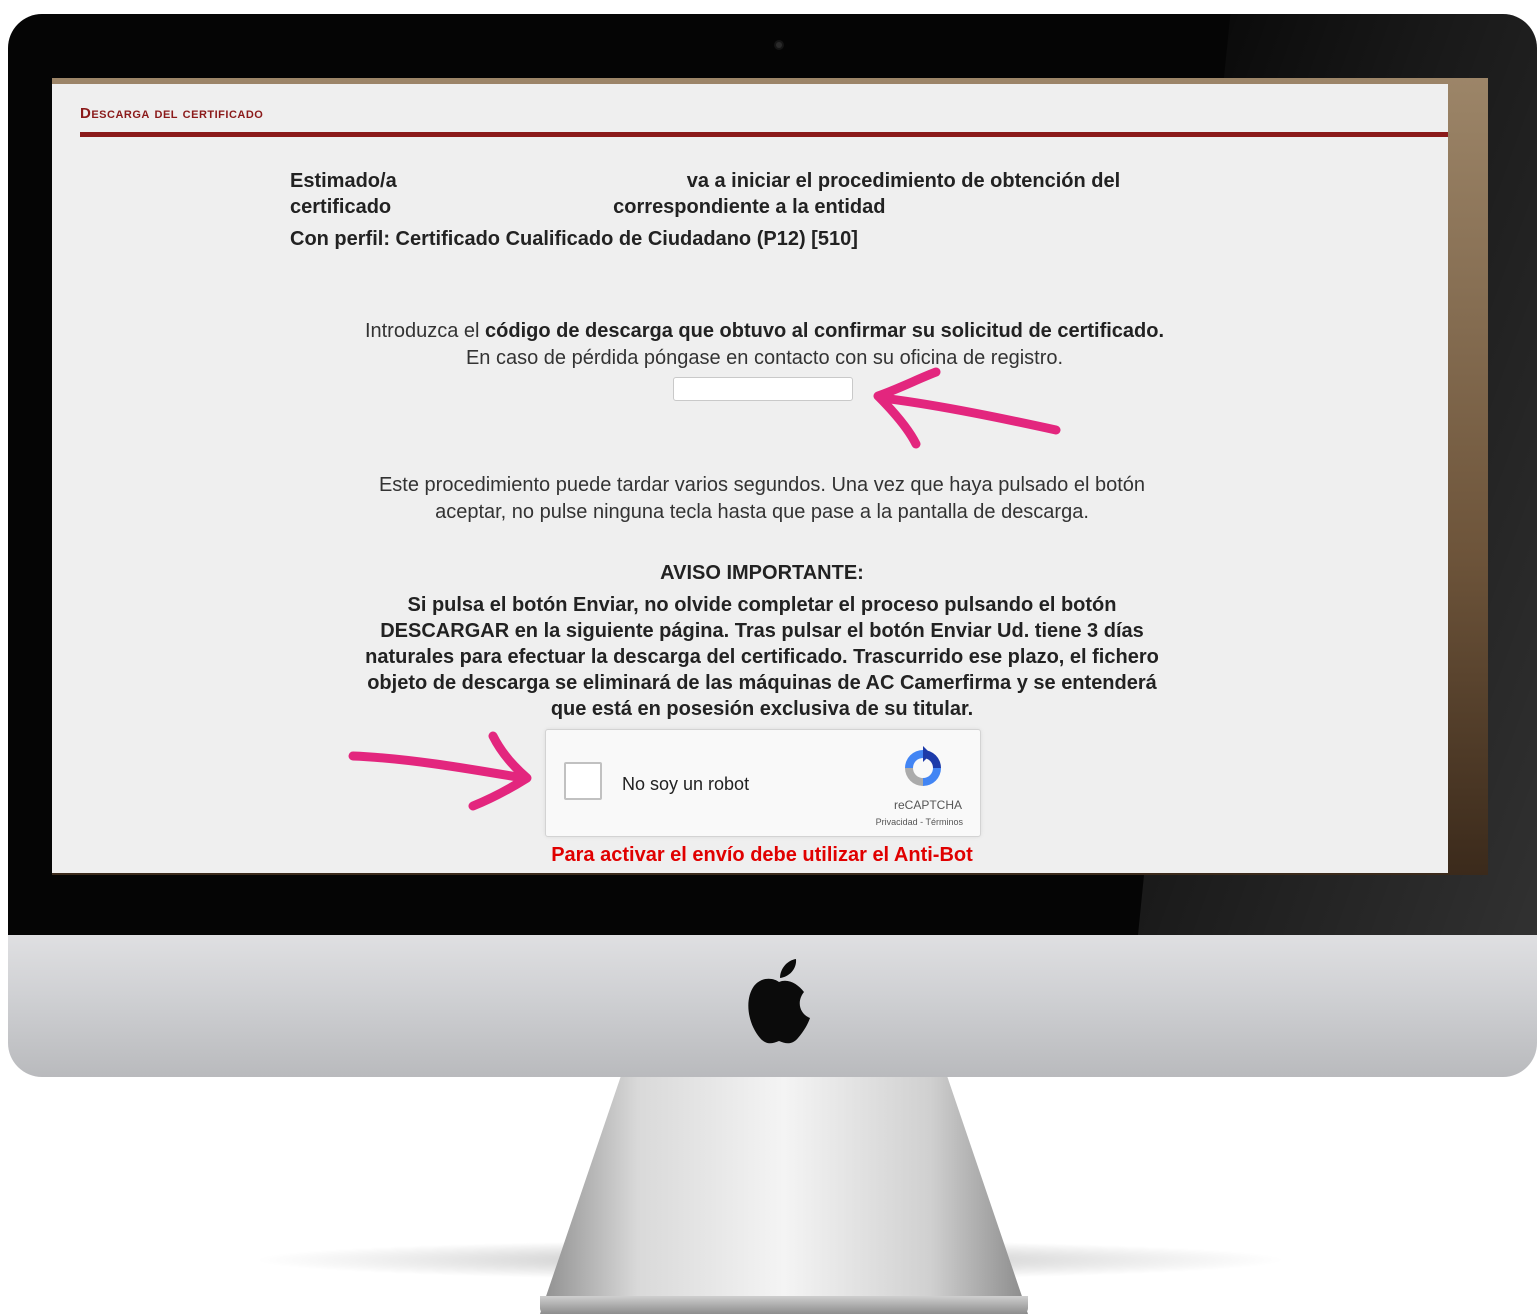  I want to click on camera-icon, so click(779, 45).